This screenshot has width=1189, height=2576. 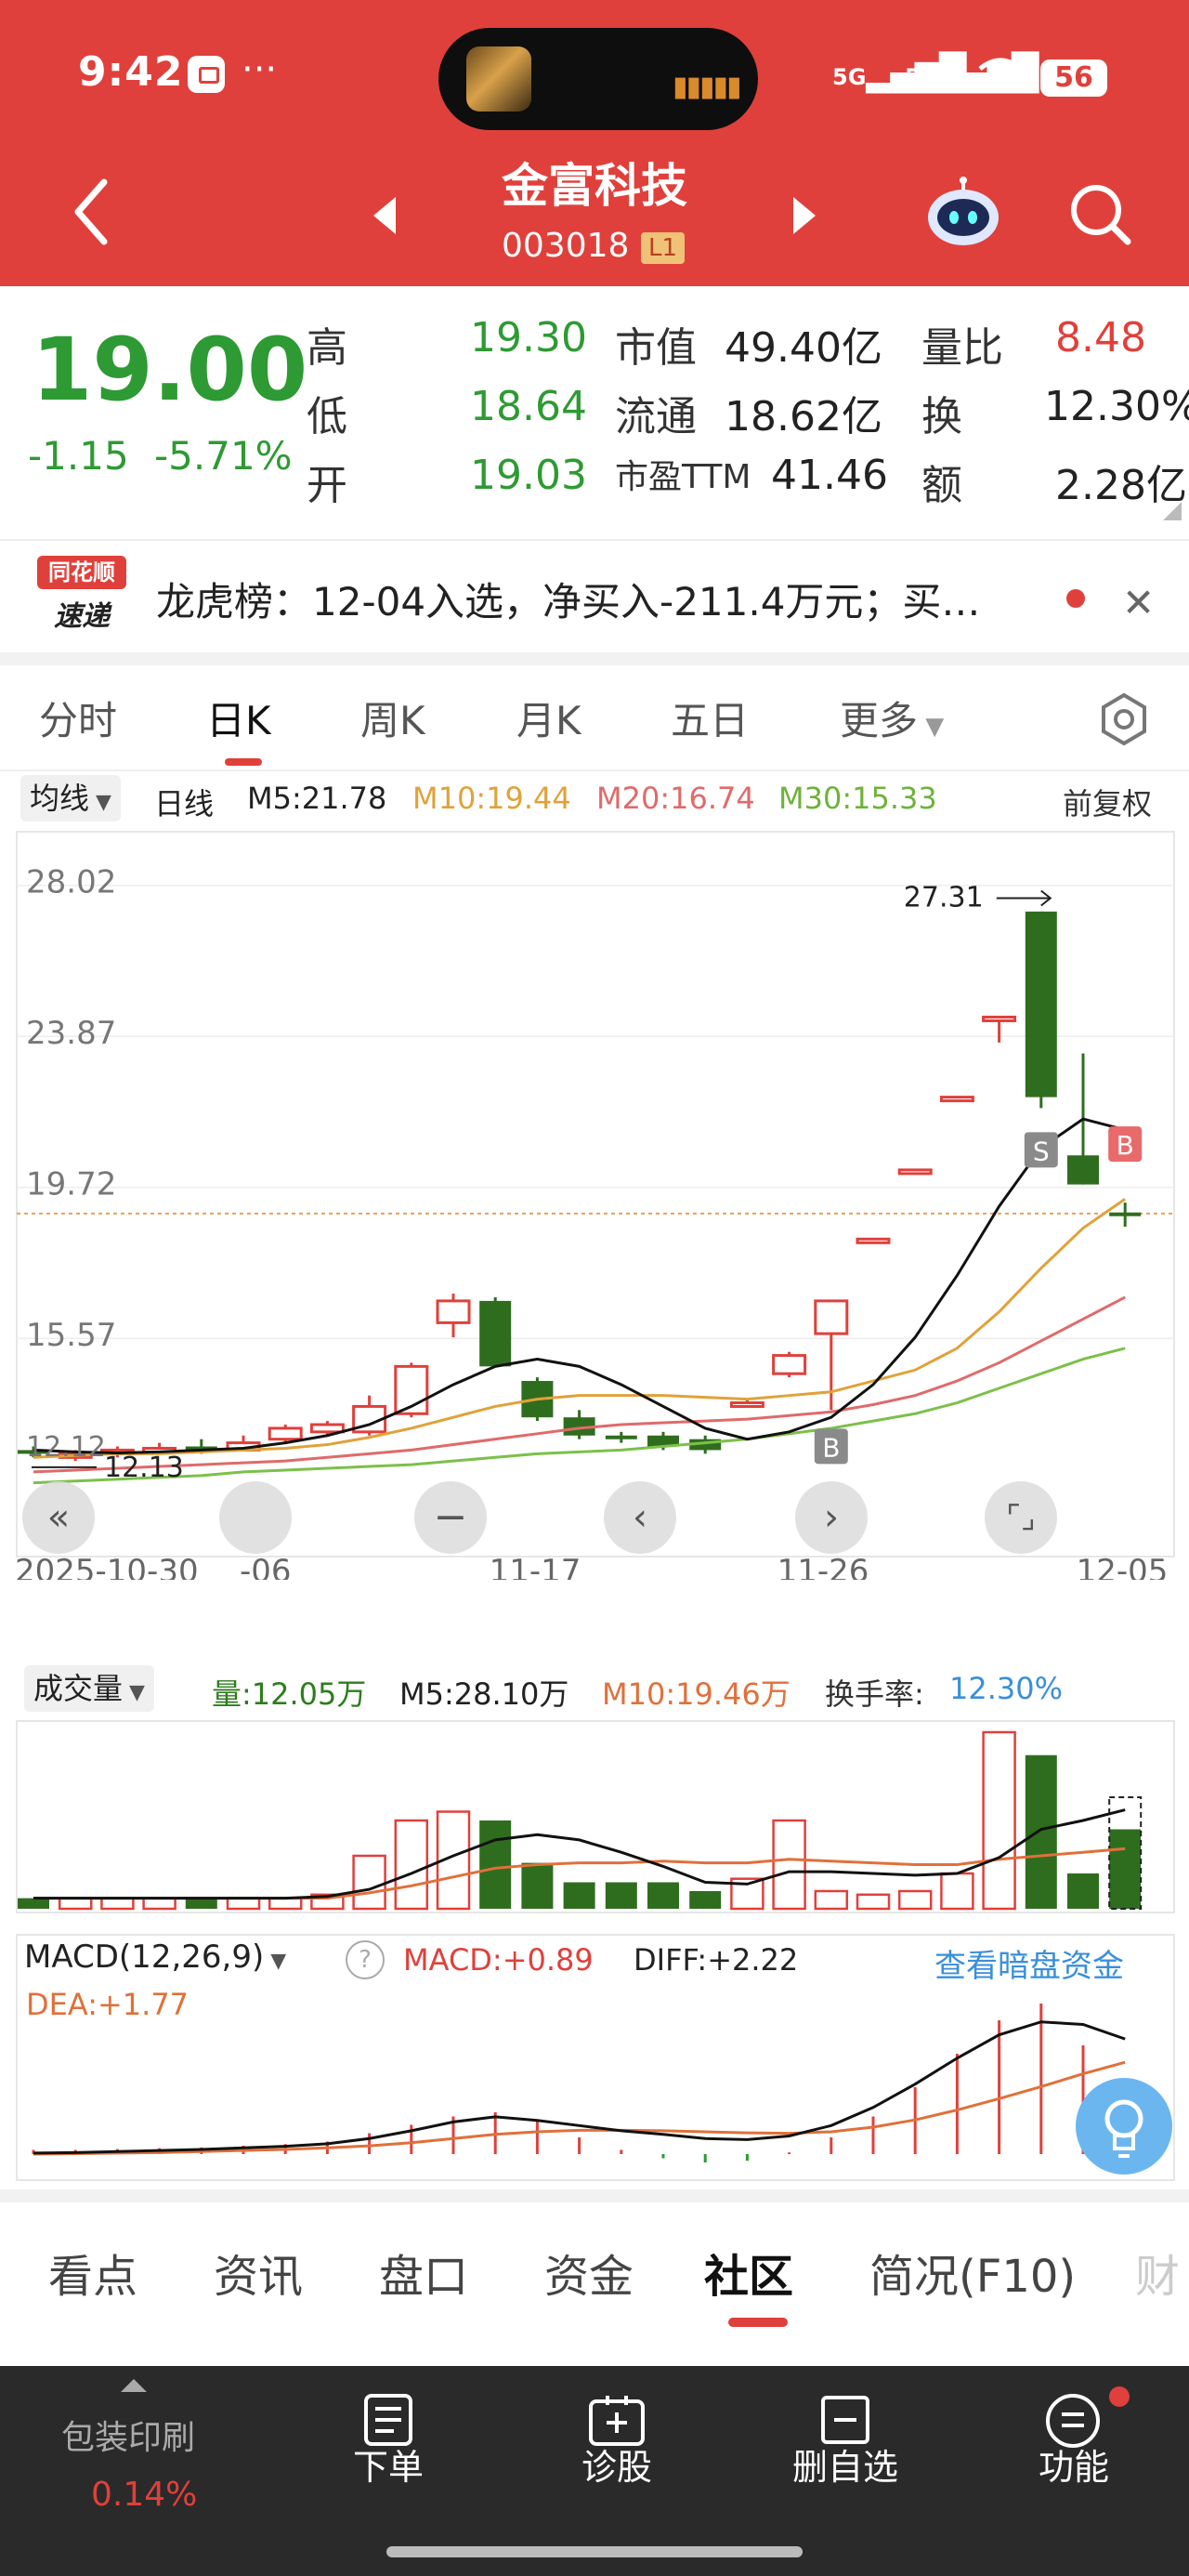 What do you see at coordinates (892, 718) in the screenshot?
I see `tab-more: 更多 ▼` at bounding box center [892, 718].